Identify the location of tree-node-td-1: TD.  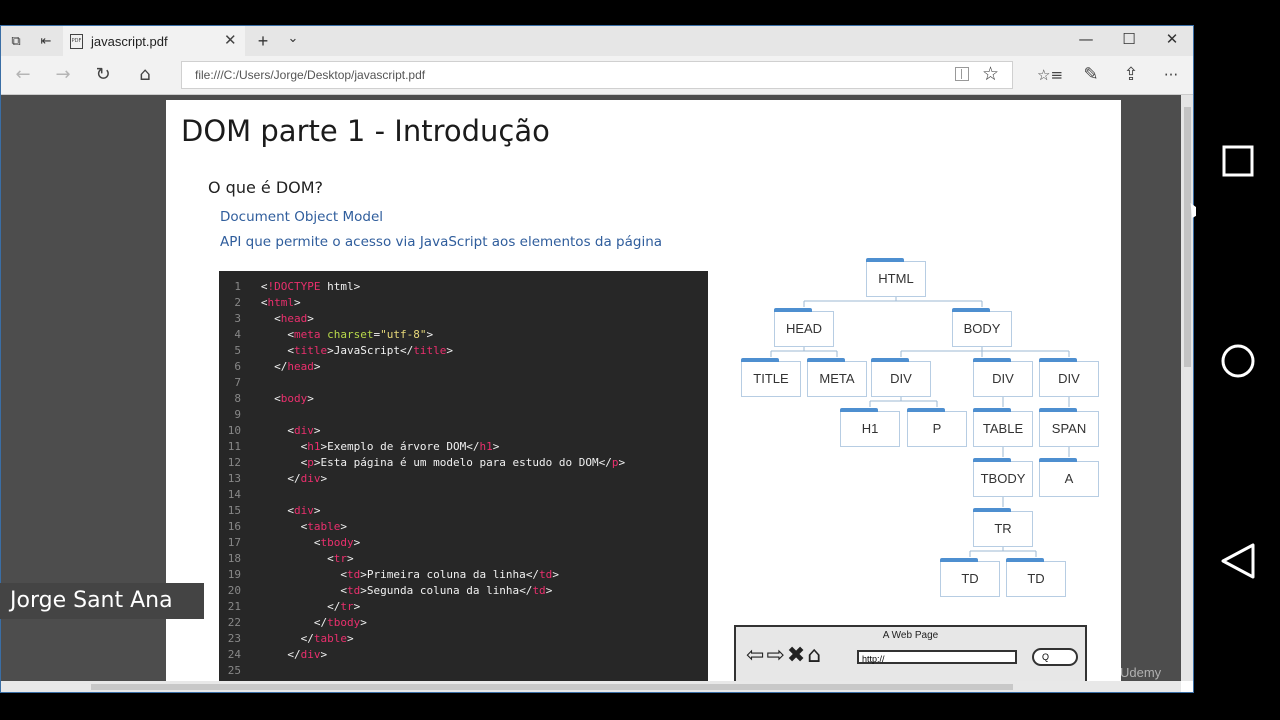
(970, 577).